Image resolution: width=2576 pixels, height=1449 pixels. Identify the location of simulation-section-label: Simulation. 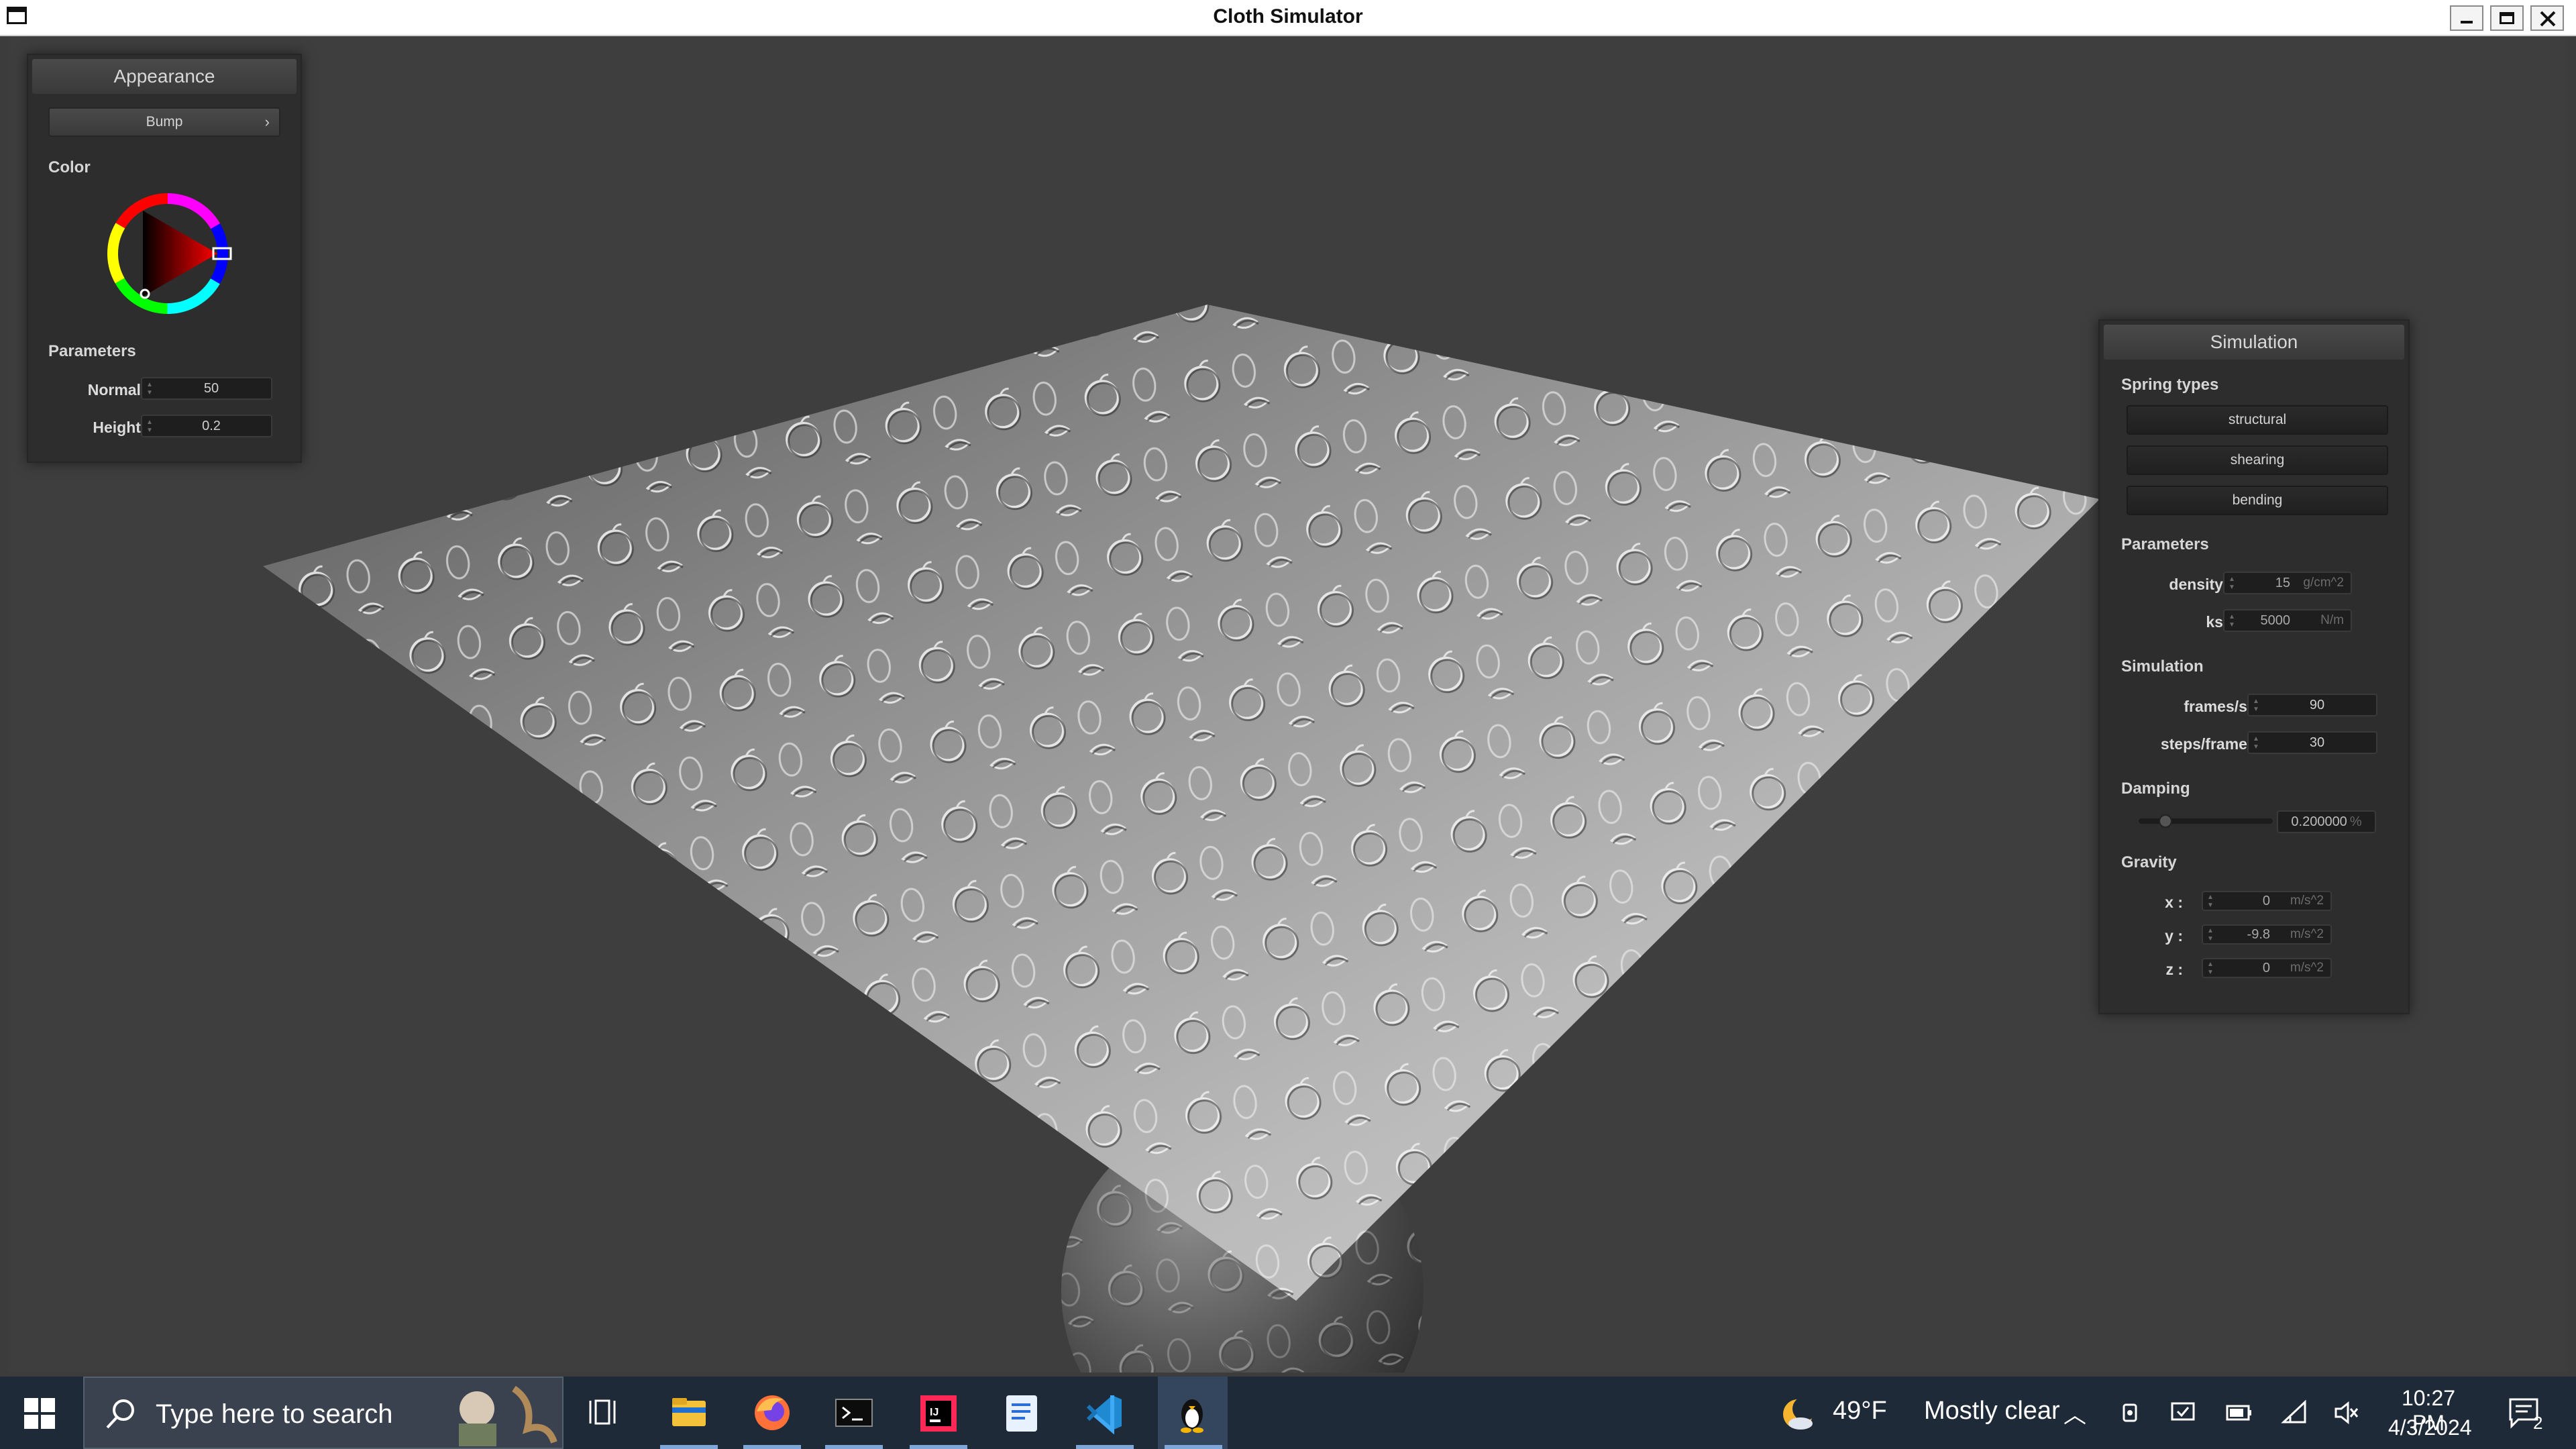
(2162, 666).